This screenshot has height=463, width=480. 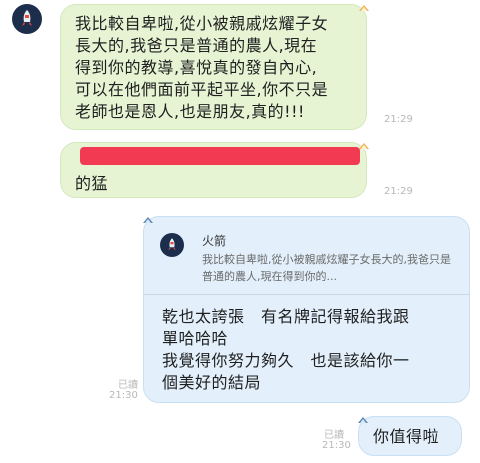 I want to click on message-text: 你值得啦, so click(x=406, y=436).